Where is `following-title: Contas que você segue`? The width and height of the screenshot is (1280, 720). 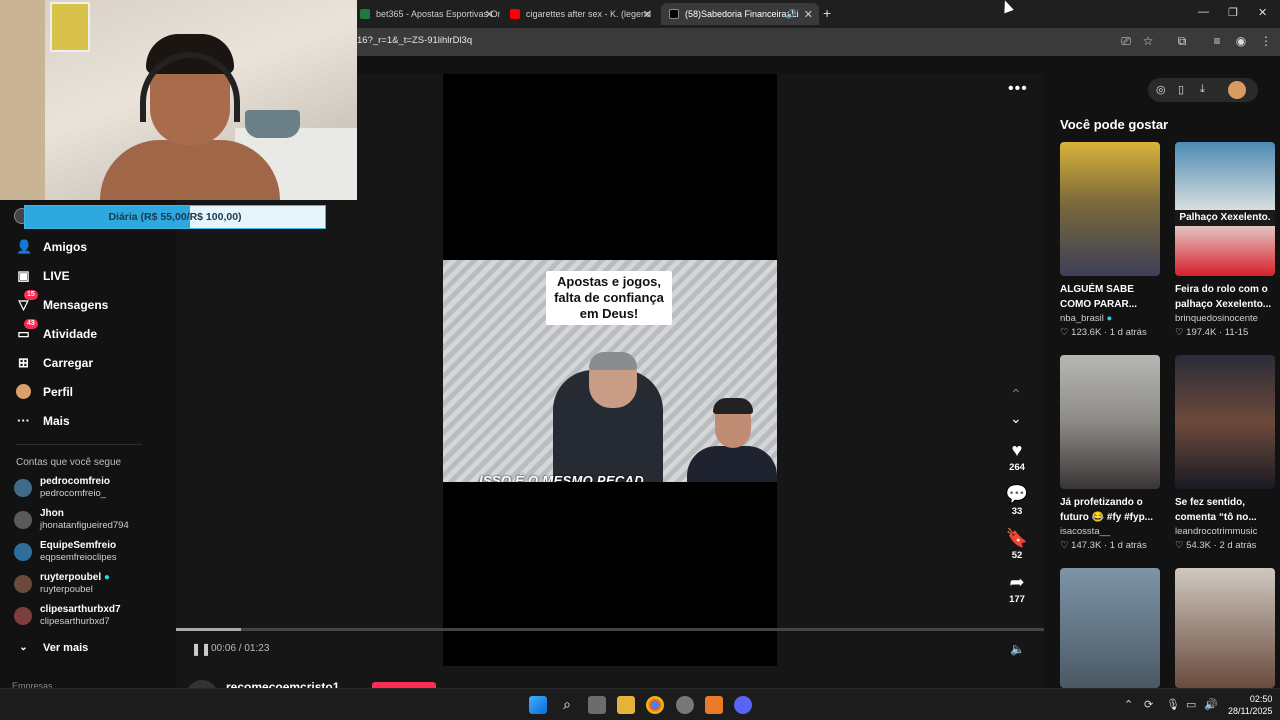
following-title: Contas que você segue is located at coordinates (69, 462).